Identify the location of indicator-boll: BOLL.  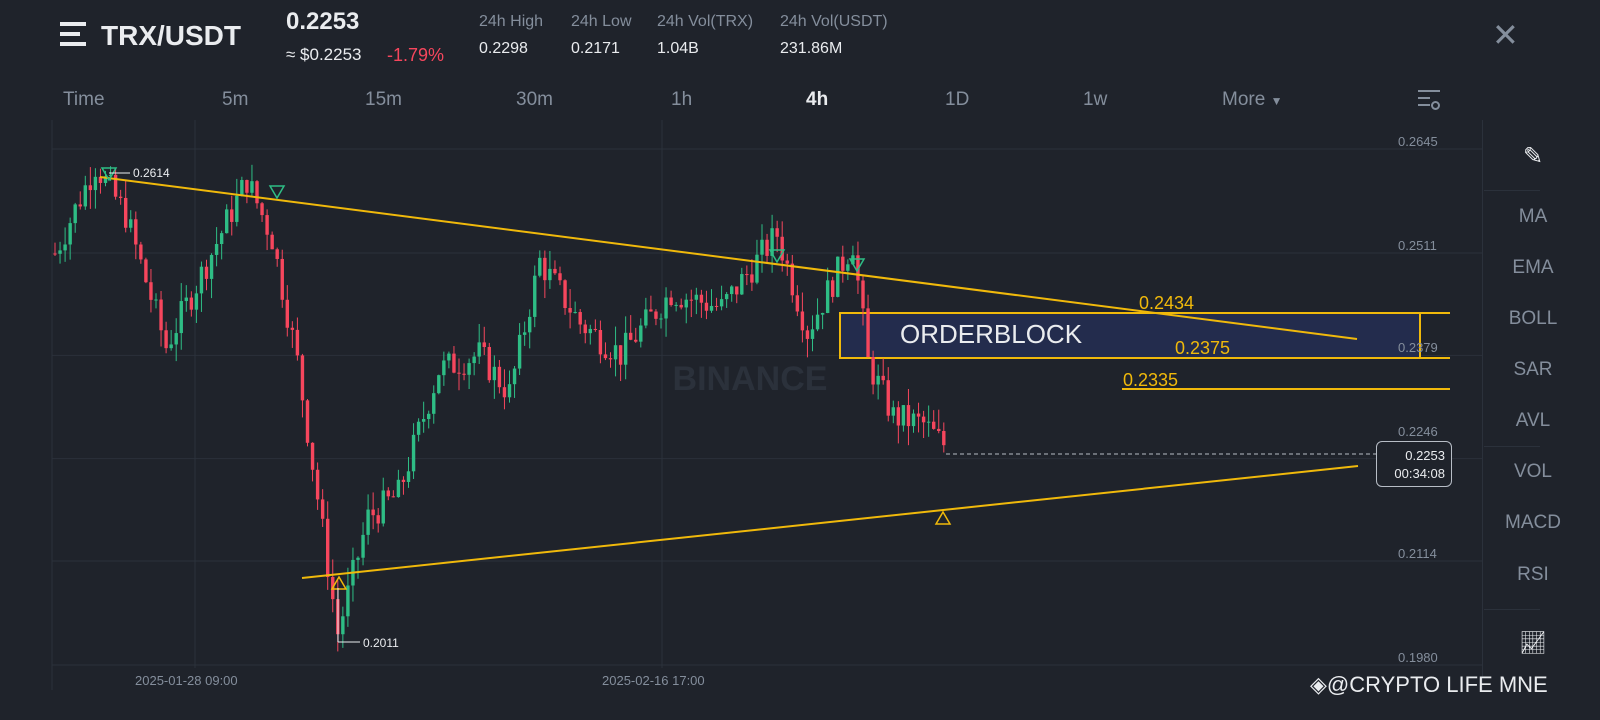
(1533, 319).